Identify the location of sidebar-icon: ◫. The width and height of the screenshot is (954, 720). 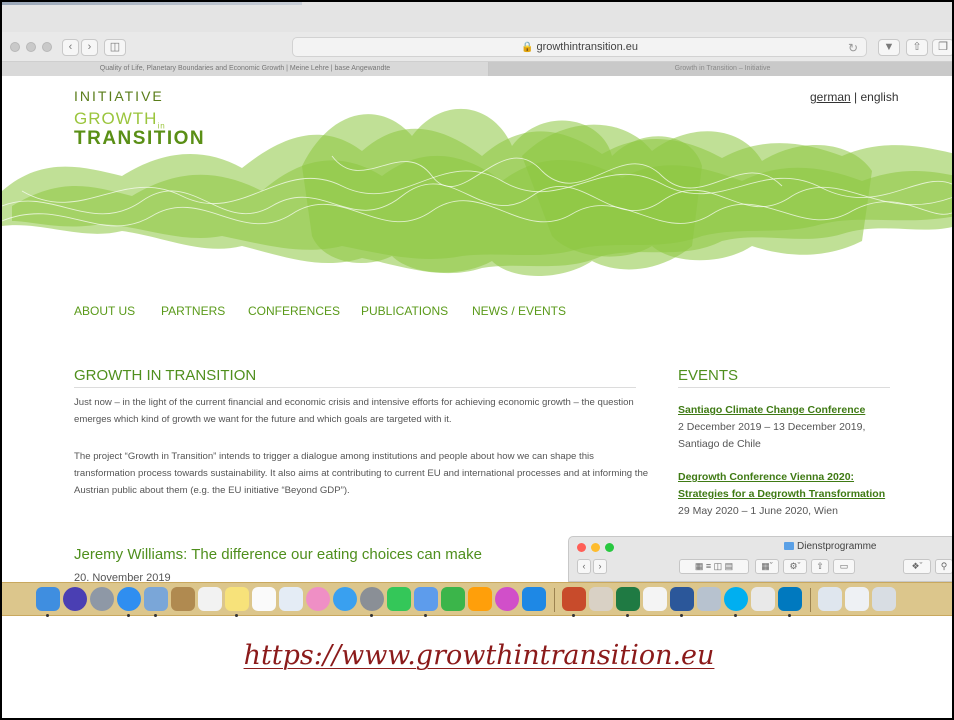
(115, 47).